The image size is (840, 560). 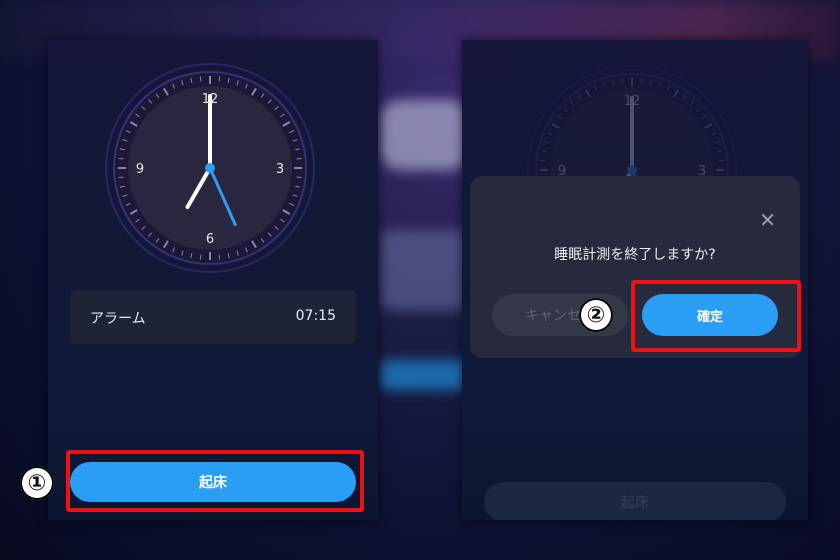 What do you see at coordinates (635, 255) in the screenshot?
I see `dialog-message: 睡眠計測を終了しますか?` at bounding box center [635, 255].